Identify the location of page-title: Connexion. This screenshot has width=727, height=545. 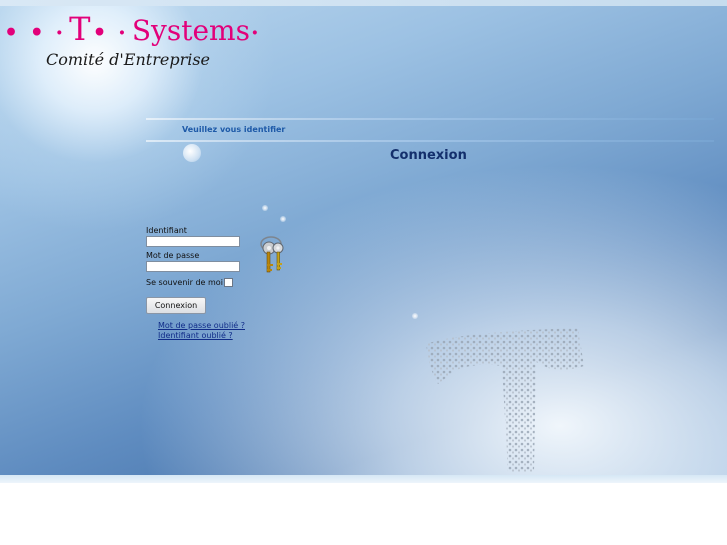
(428, 155).